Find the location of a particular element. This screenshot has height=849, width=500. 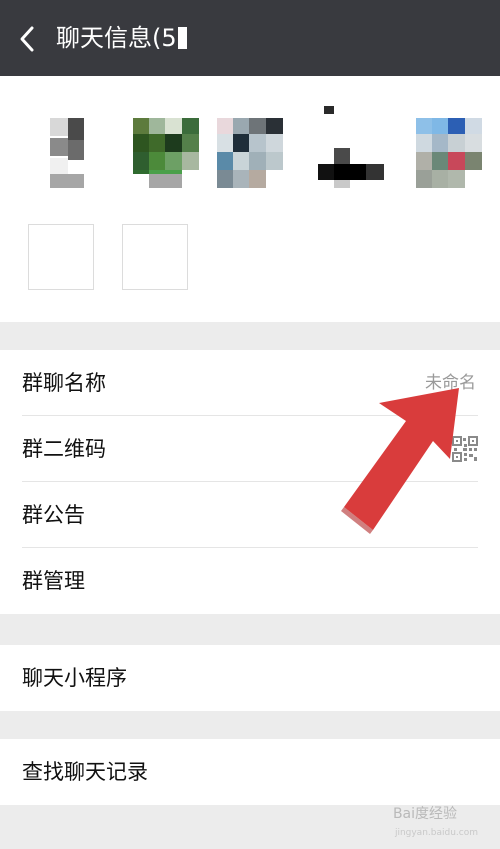

plus-icon is located at coordinates (61, 257).